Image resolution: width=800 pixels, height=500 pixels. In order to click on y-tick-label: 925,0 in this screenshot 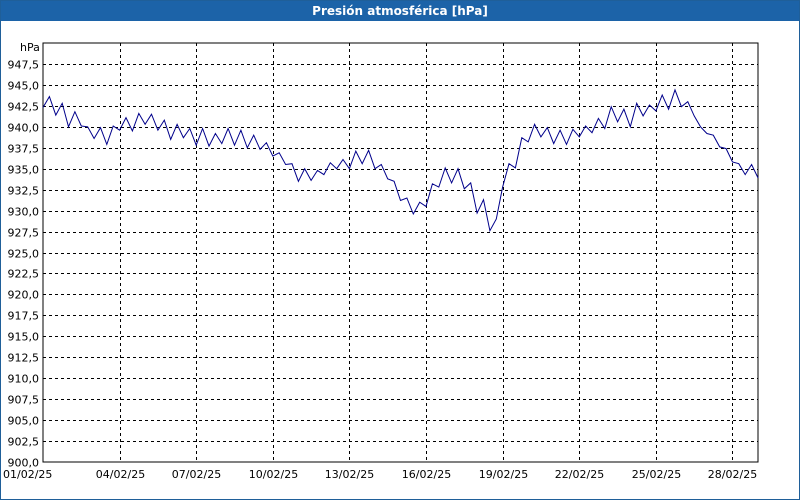, I will do `click(24, 254)`.